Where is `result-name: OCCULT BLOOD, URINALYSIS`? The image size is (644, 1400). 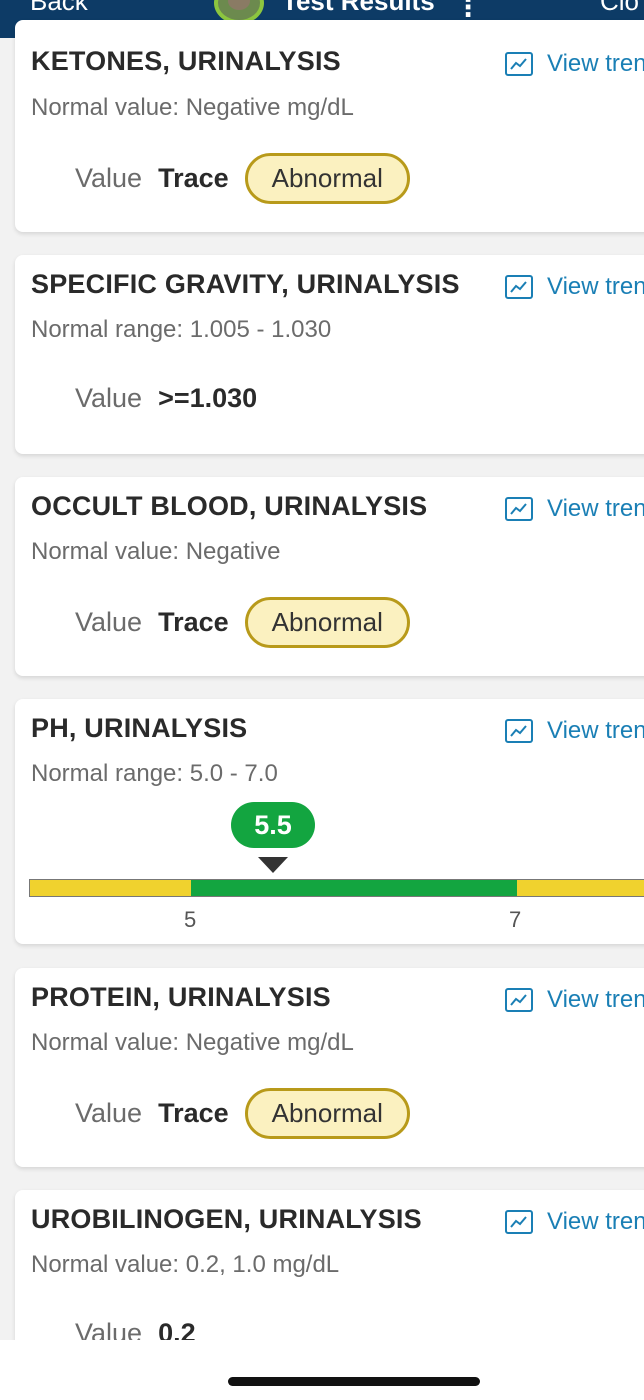 result-name: OCCULT BLOOD, URINALYSIS is located at coordinates (229, 506).